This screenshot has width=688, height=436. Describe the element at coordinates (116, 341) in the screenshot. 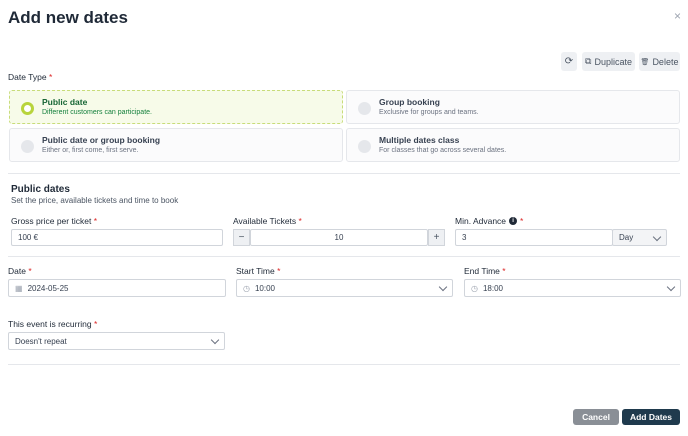

I see `recurring-select: Doesn't repeat` at that location.